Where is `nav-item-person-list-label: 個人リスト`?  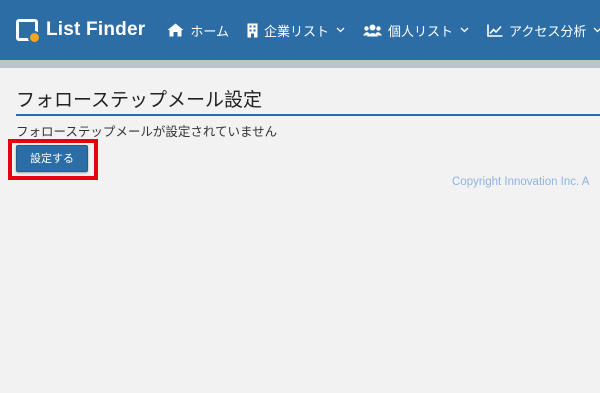 nav-item-person-list-label: 個人リスト is located at coordinates (420, 32).